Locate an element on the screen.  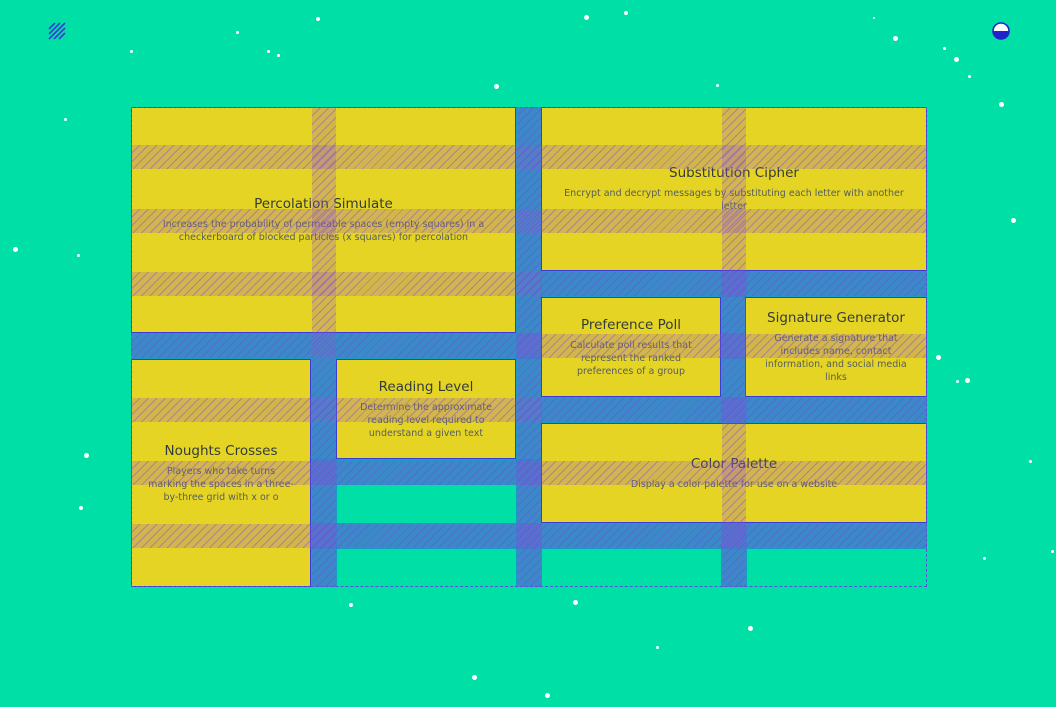
hatch-icon is located at coordinates (57, 31).